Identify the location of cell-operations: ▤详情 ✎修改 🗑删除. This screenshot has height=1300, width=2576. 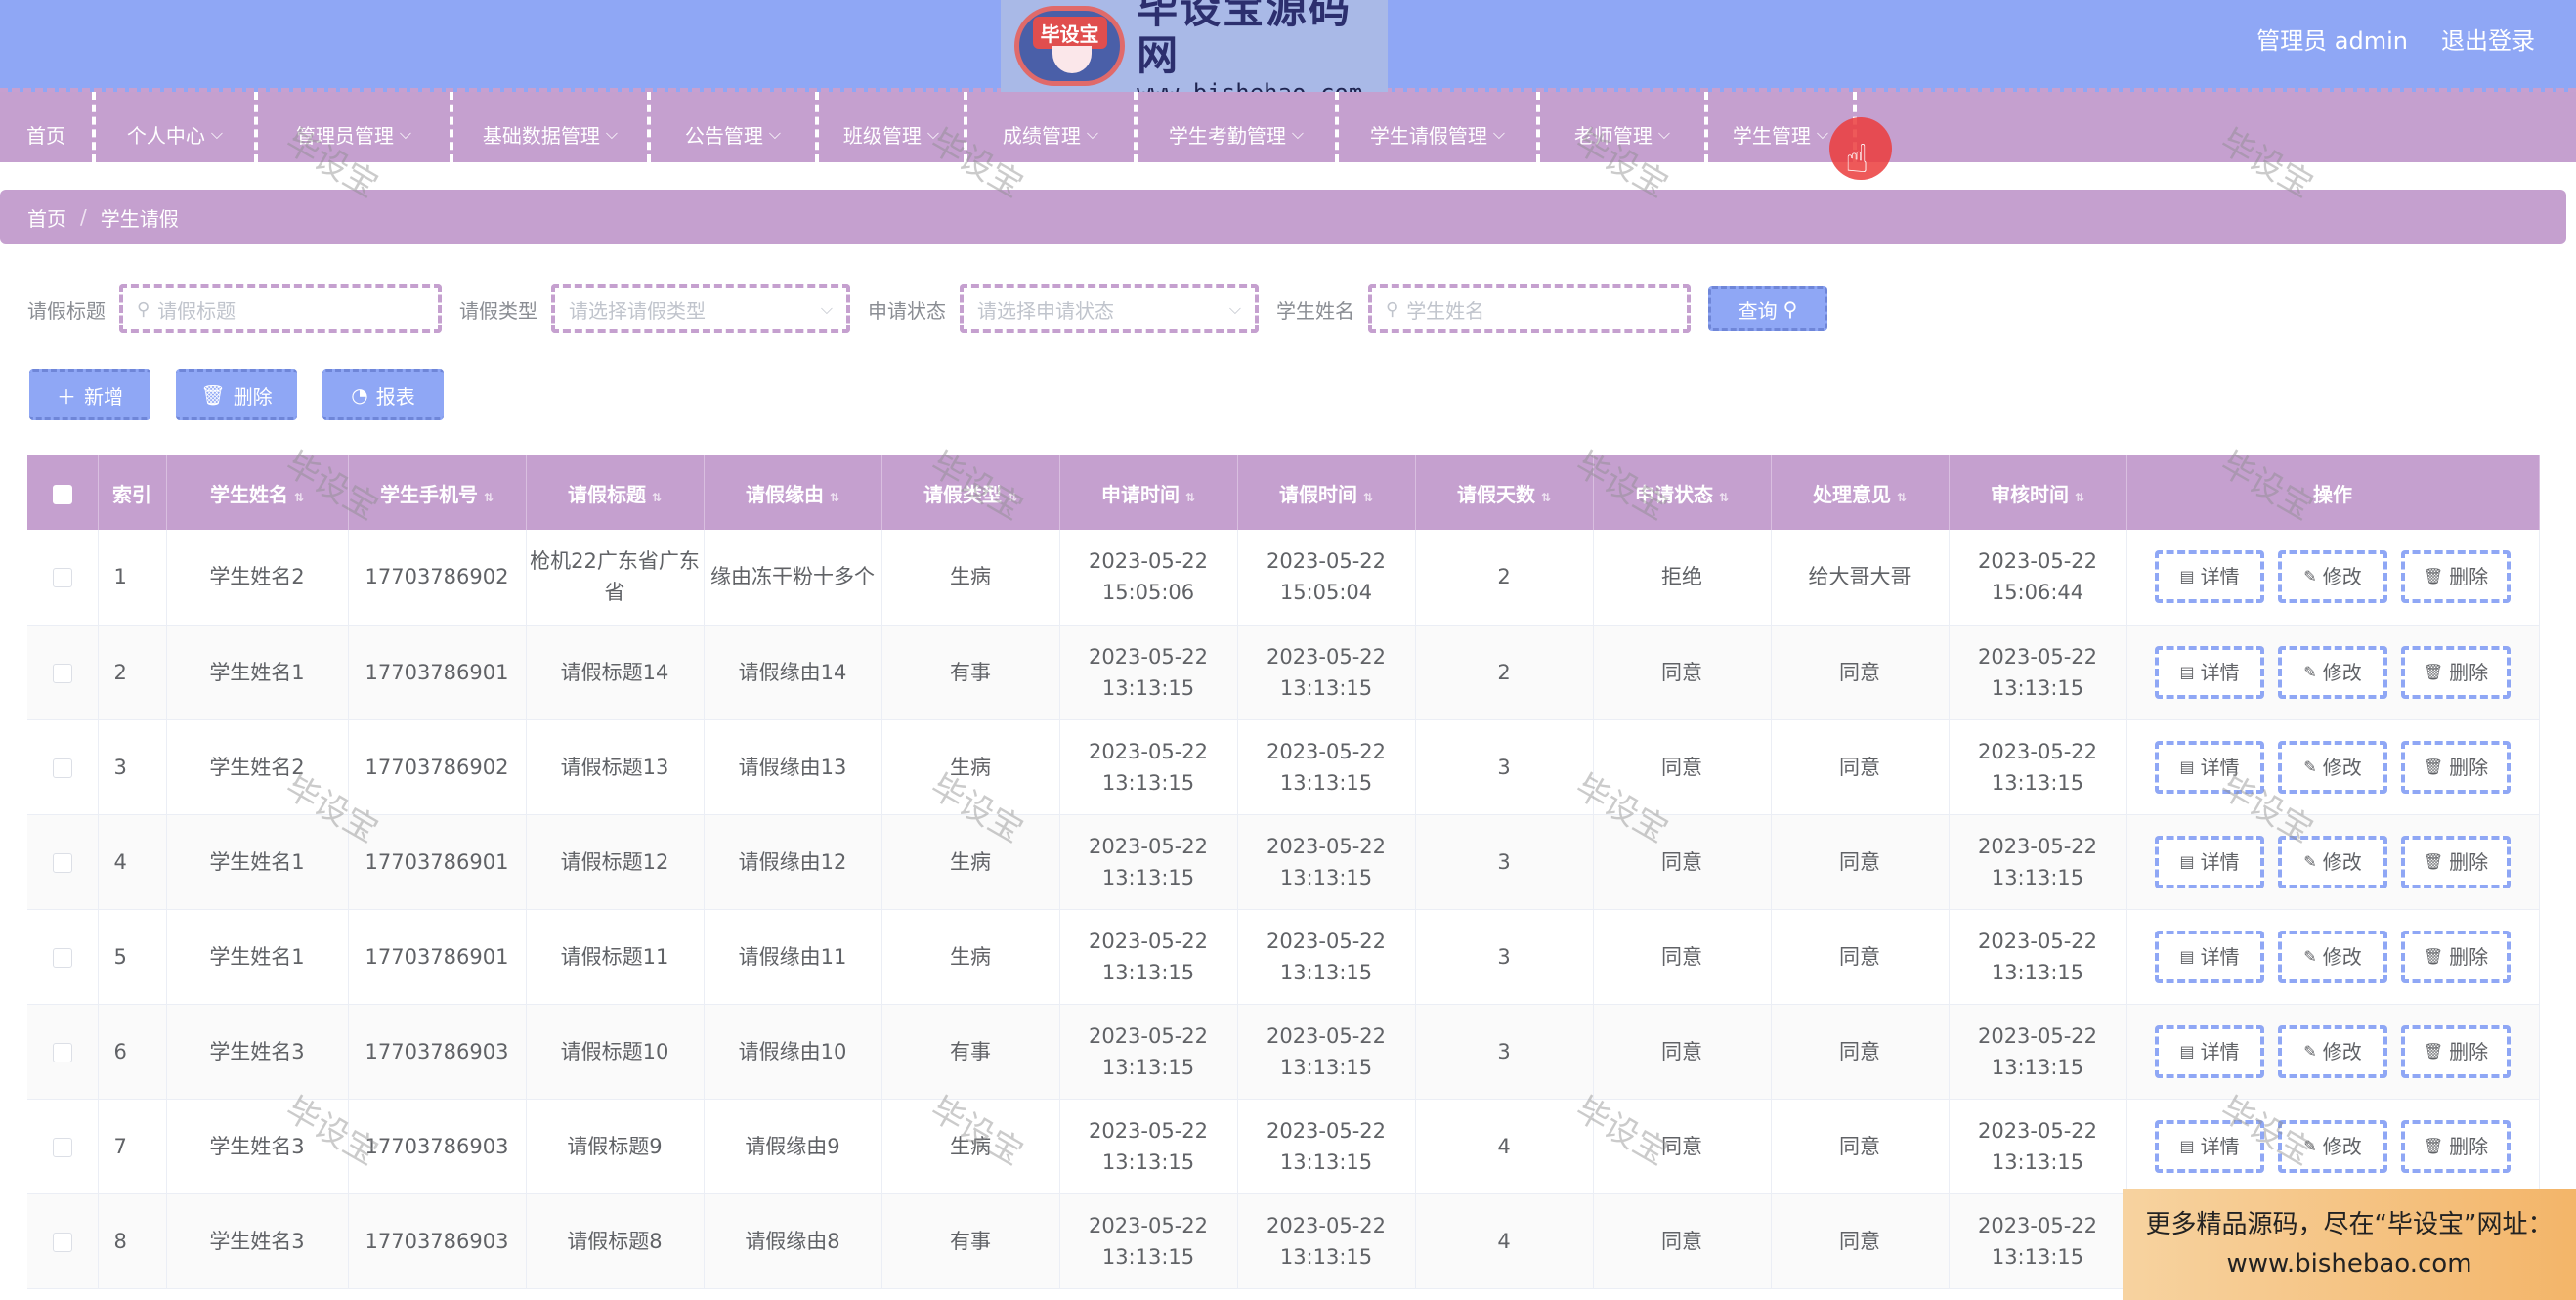
(2333, 1052).